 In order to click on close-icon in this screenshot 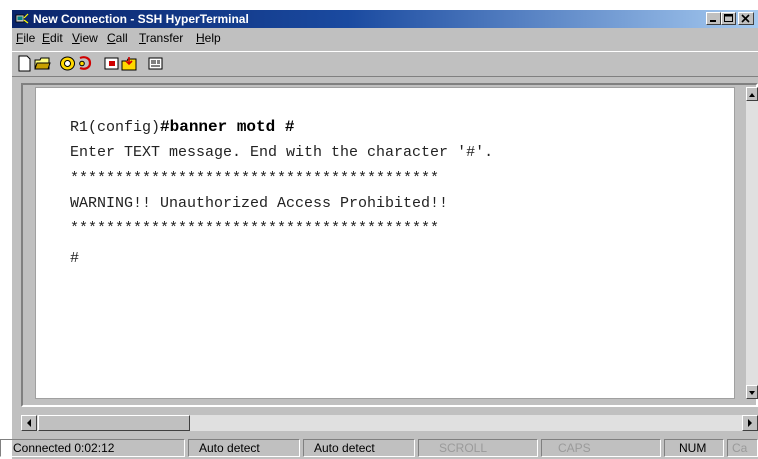, I will do `click(745, 18)`.